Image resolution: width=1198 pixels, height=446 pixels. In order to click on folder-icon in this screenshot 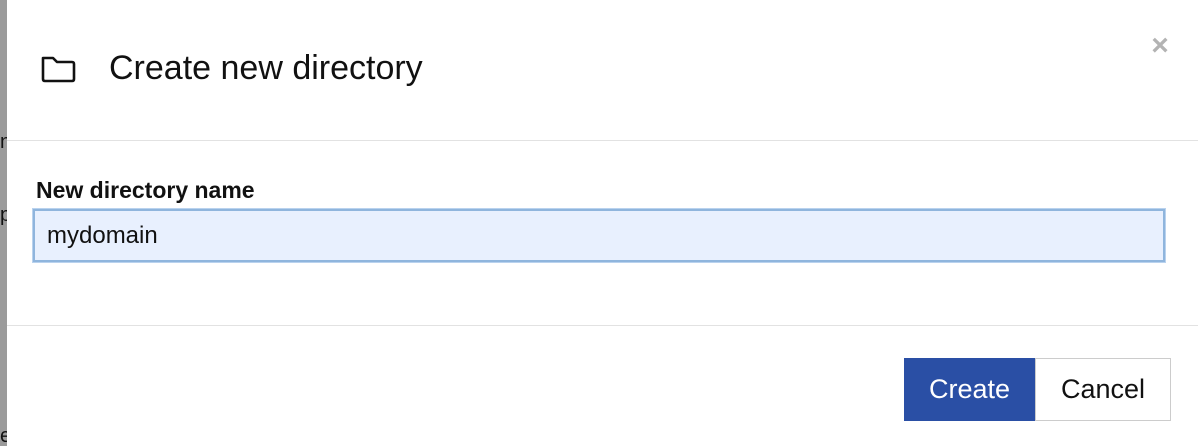, I will do `click(58, 69)`.